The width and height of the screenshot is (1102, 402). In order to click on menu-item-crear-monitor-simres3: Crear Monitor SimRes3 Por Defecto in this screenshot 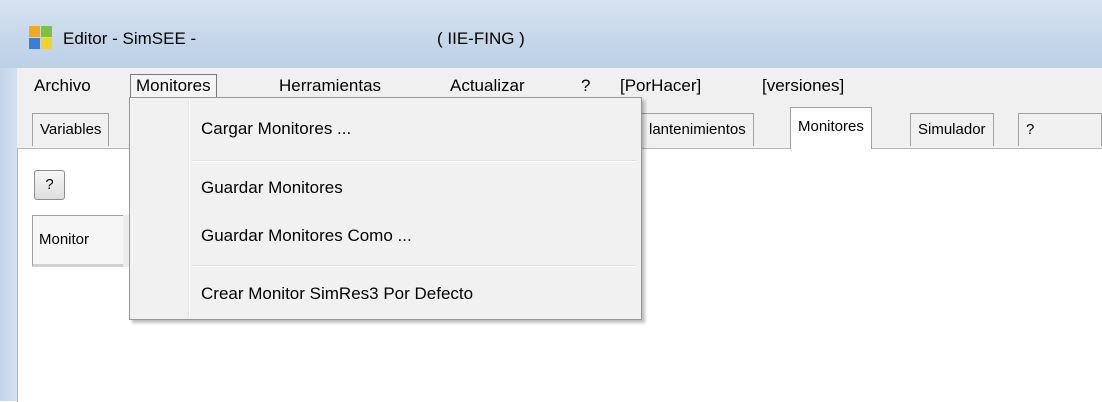, I will do `click(411, 294)`.